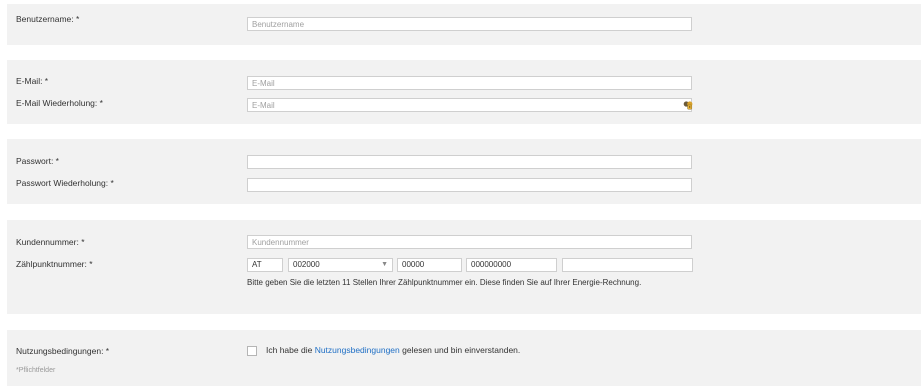 The width and height of the screenshot is (921, 386). I want to click on customer-number-input, so click(469, 242).